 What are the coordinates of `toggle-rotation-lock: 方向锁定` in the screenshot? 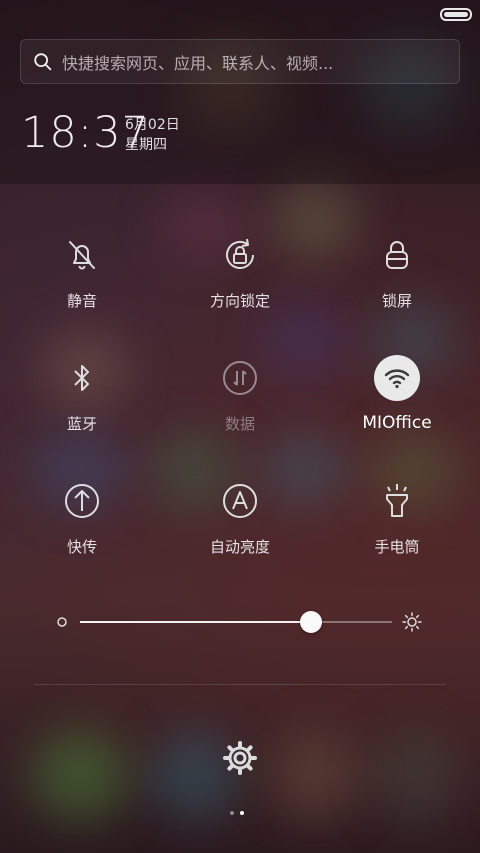 It's located at (240, 271).